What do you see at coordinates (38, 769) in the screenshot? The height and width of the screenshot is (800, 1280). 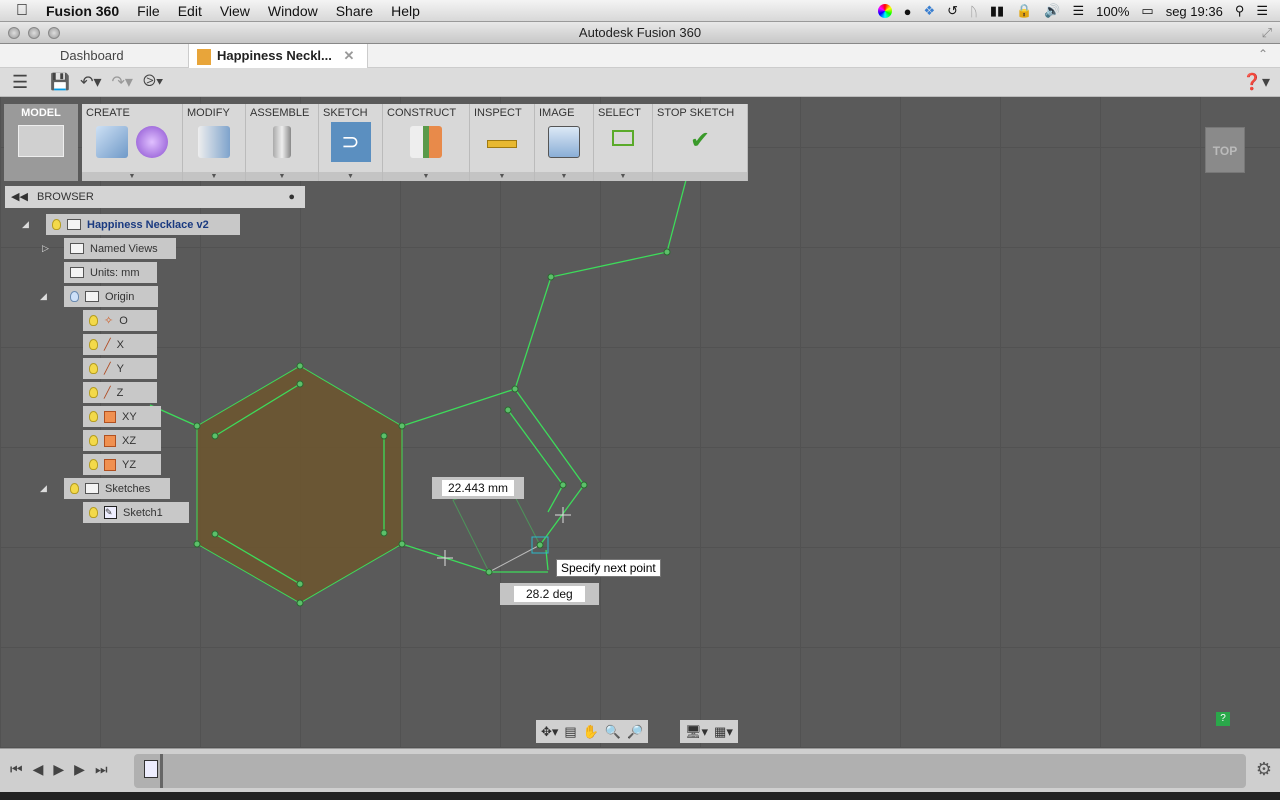 I see `step-back-icon: ◀` at bounding box center [38, 769].